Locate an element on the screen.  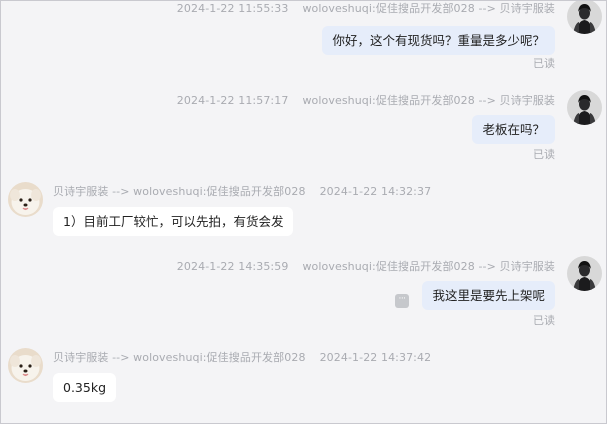
message-time: 2024-1-22 14:32:37 is located at coordinates (375, 191).